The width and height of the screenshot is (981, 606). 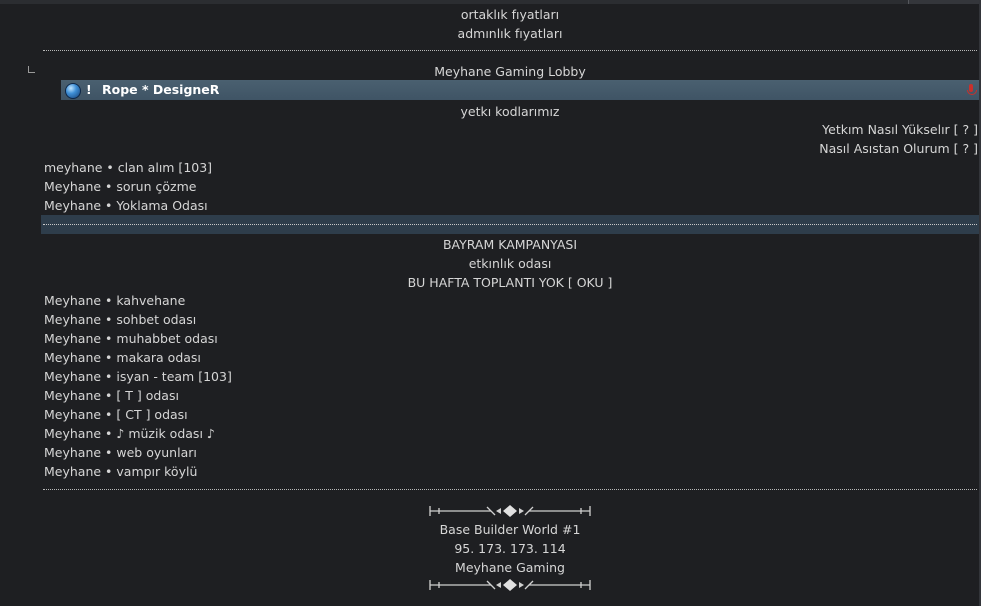 I want to click on user-name: Rope * DesigneR, so click(x=161, y=89).